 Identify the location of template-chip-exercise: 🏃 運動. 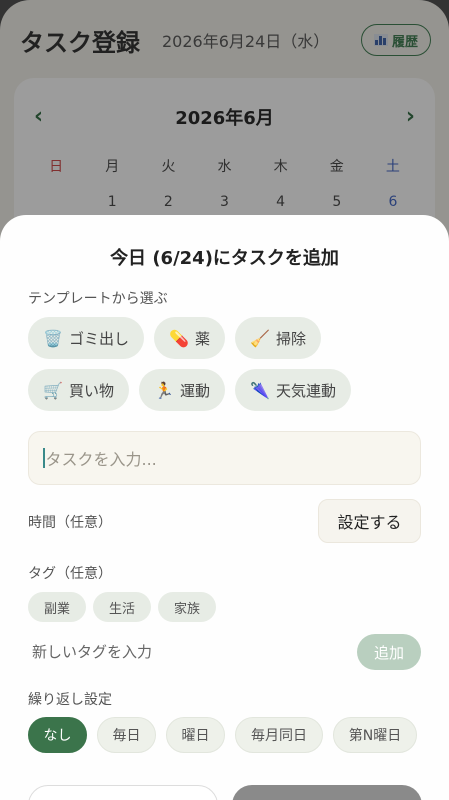
(182, 390).